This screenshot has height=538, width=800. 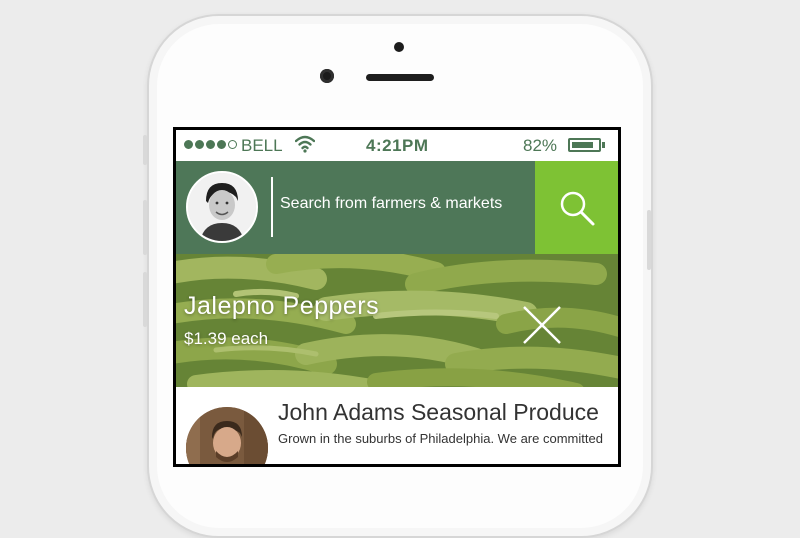 I want to click on search-icon, so click(x=577, y=208).